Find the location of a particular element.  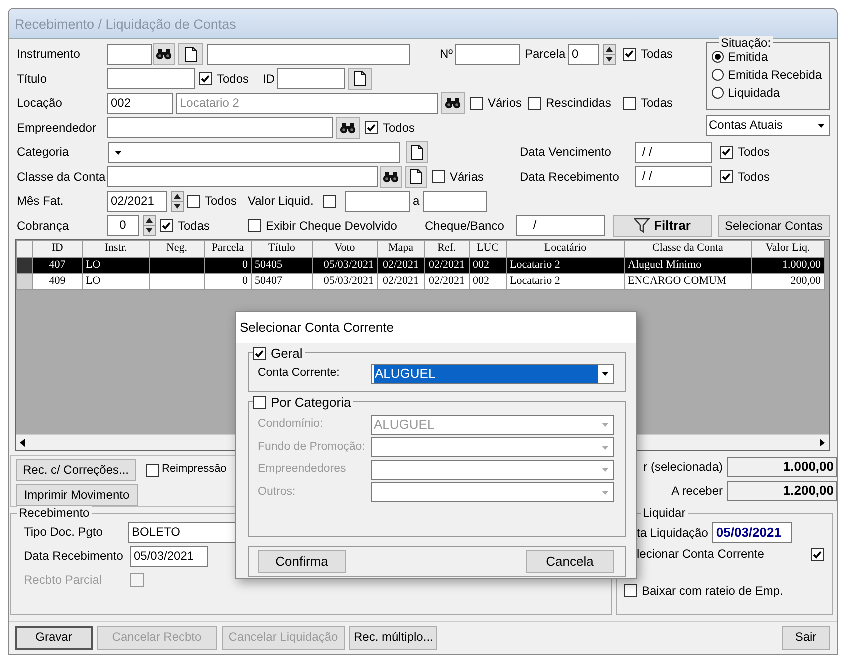

table-cell: Aluguel Mínimo is located at coordinates (688, 266).